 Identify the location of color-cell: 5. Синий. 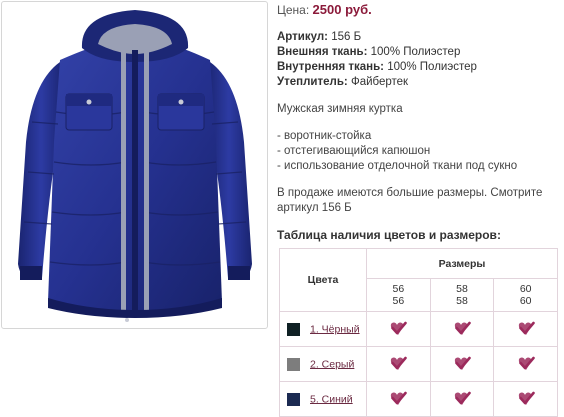
(323, 399).